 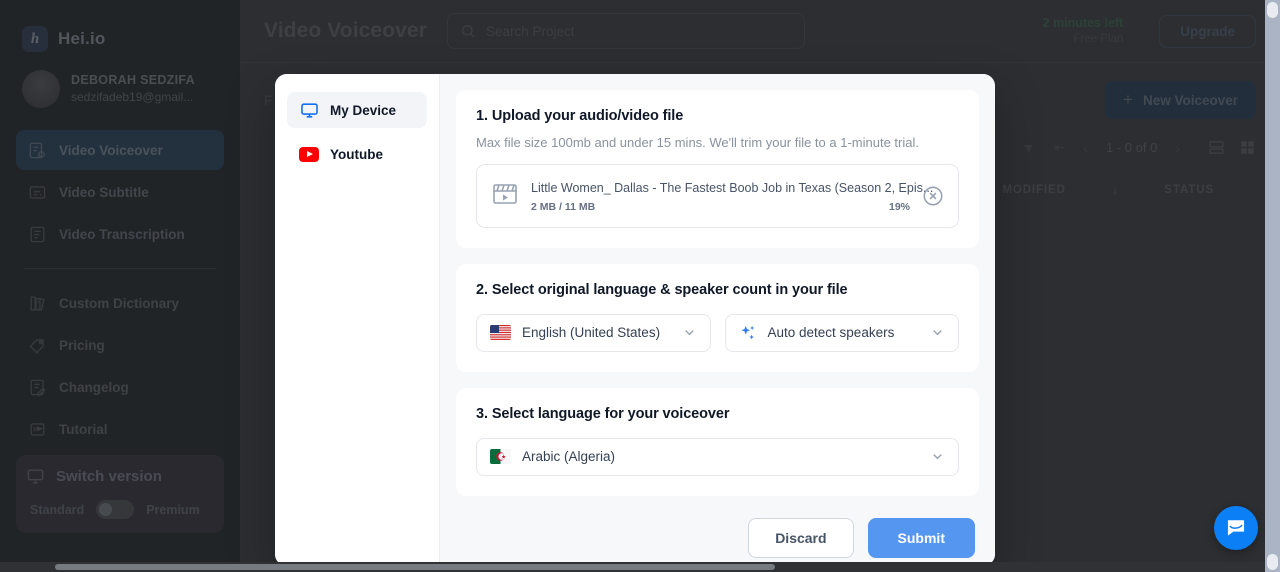 What do you see at coordinates (357, 320) in the screenshot?
I see `modal-source-list: My Device Youtube` at bounding box center [357, 320].